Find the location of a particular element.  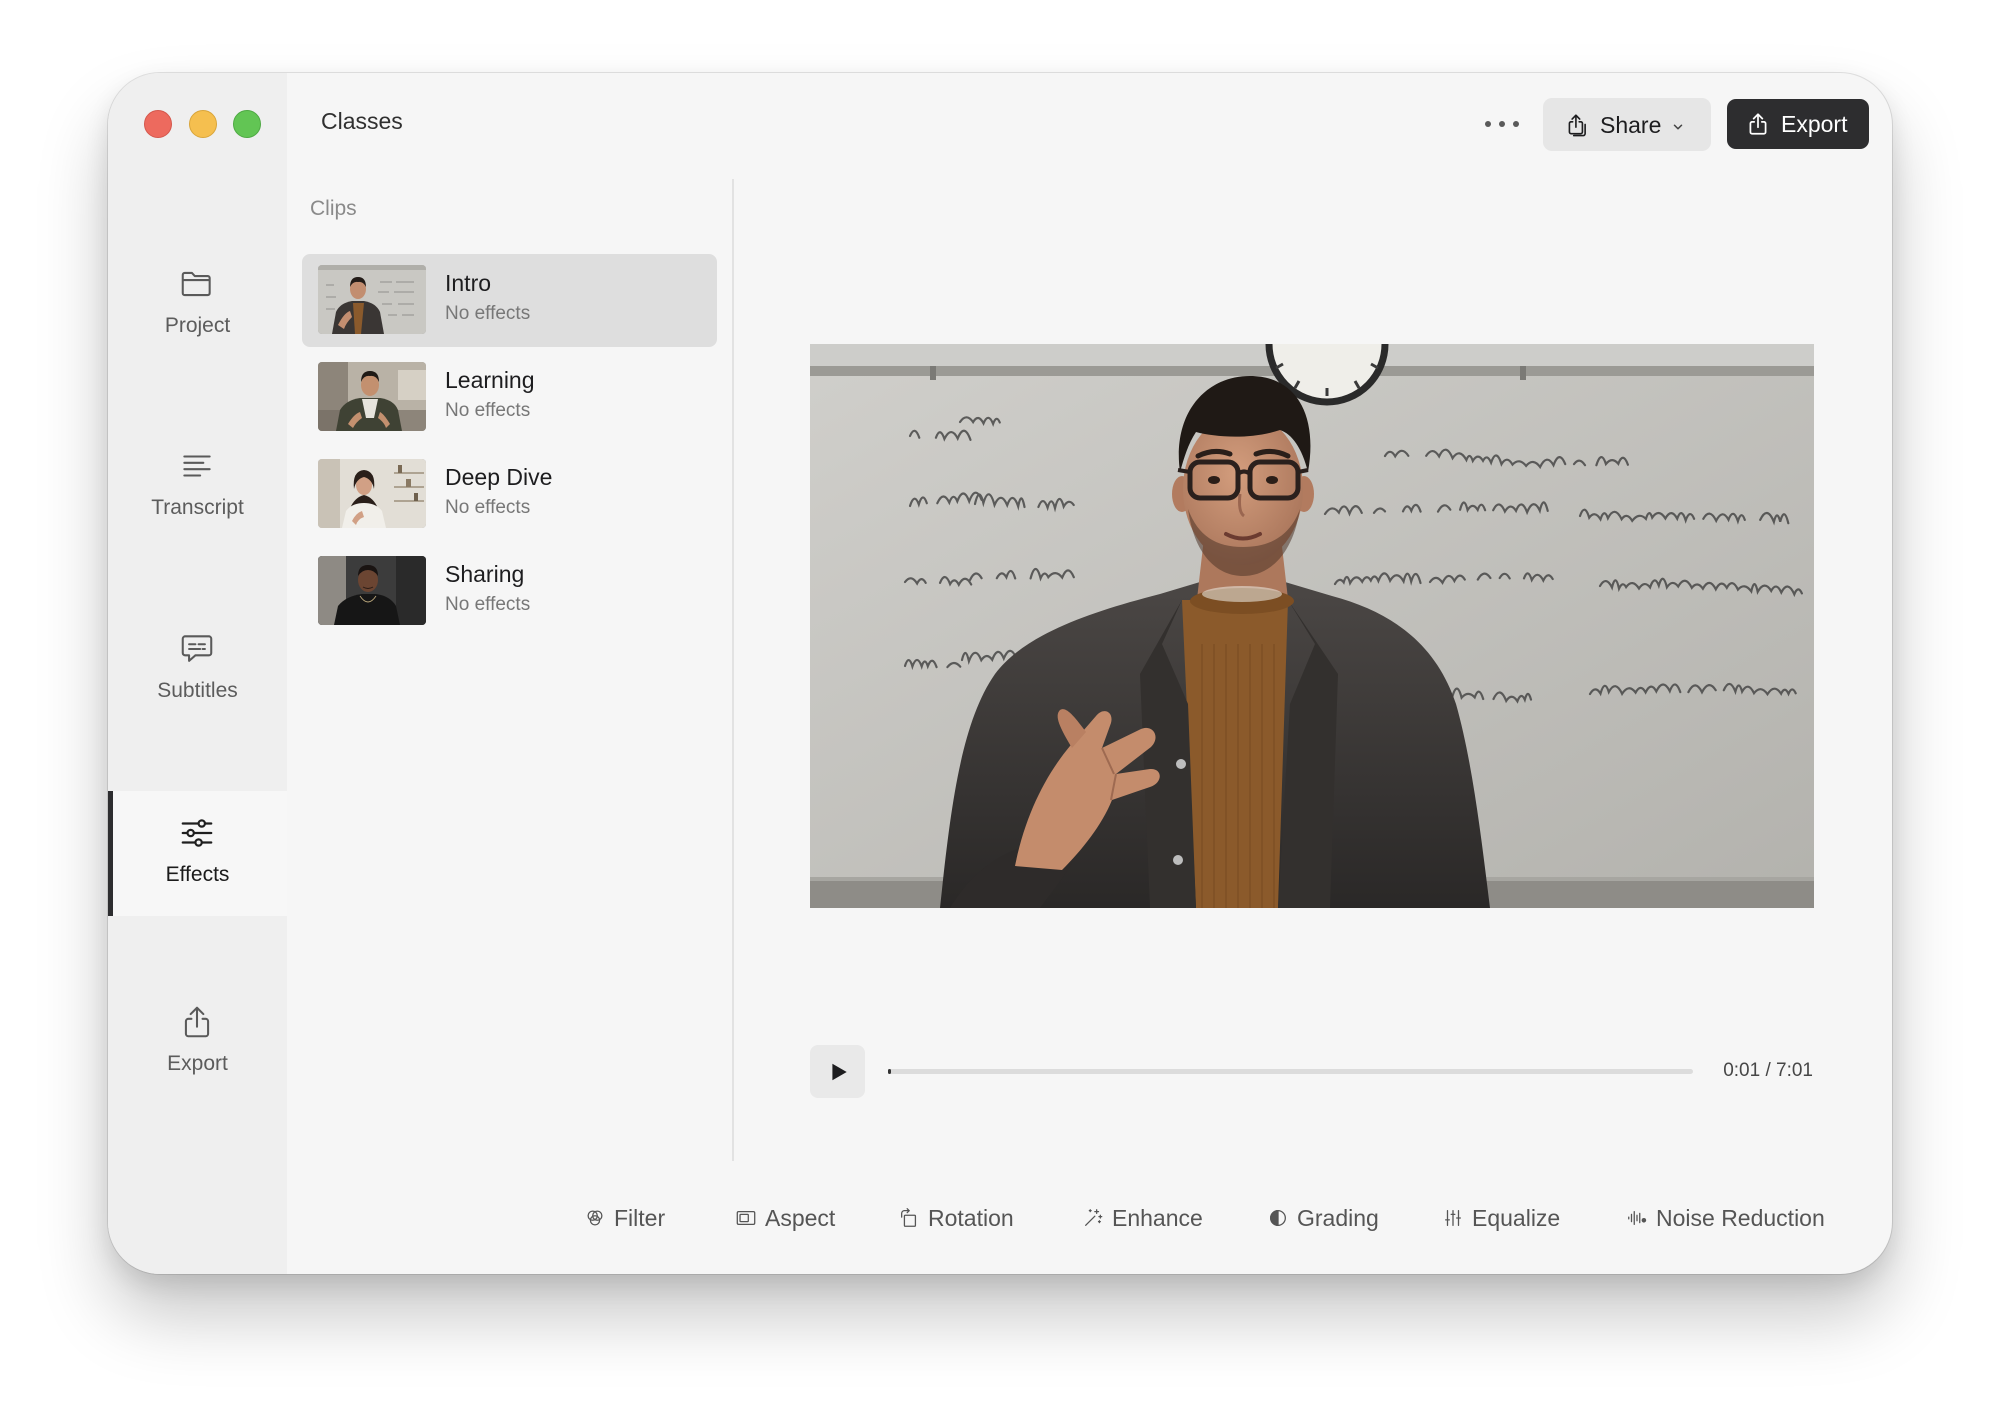

tool-label: Equalize is located at coordinates (1516, 1218).